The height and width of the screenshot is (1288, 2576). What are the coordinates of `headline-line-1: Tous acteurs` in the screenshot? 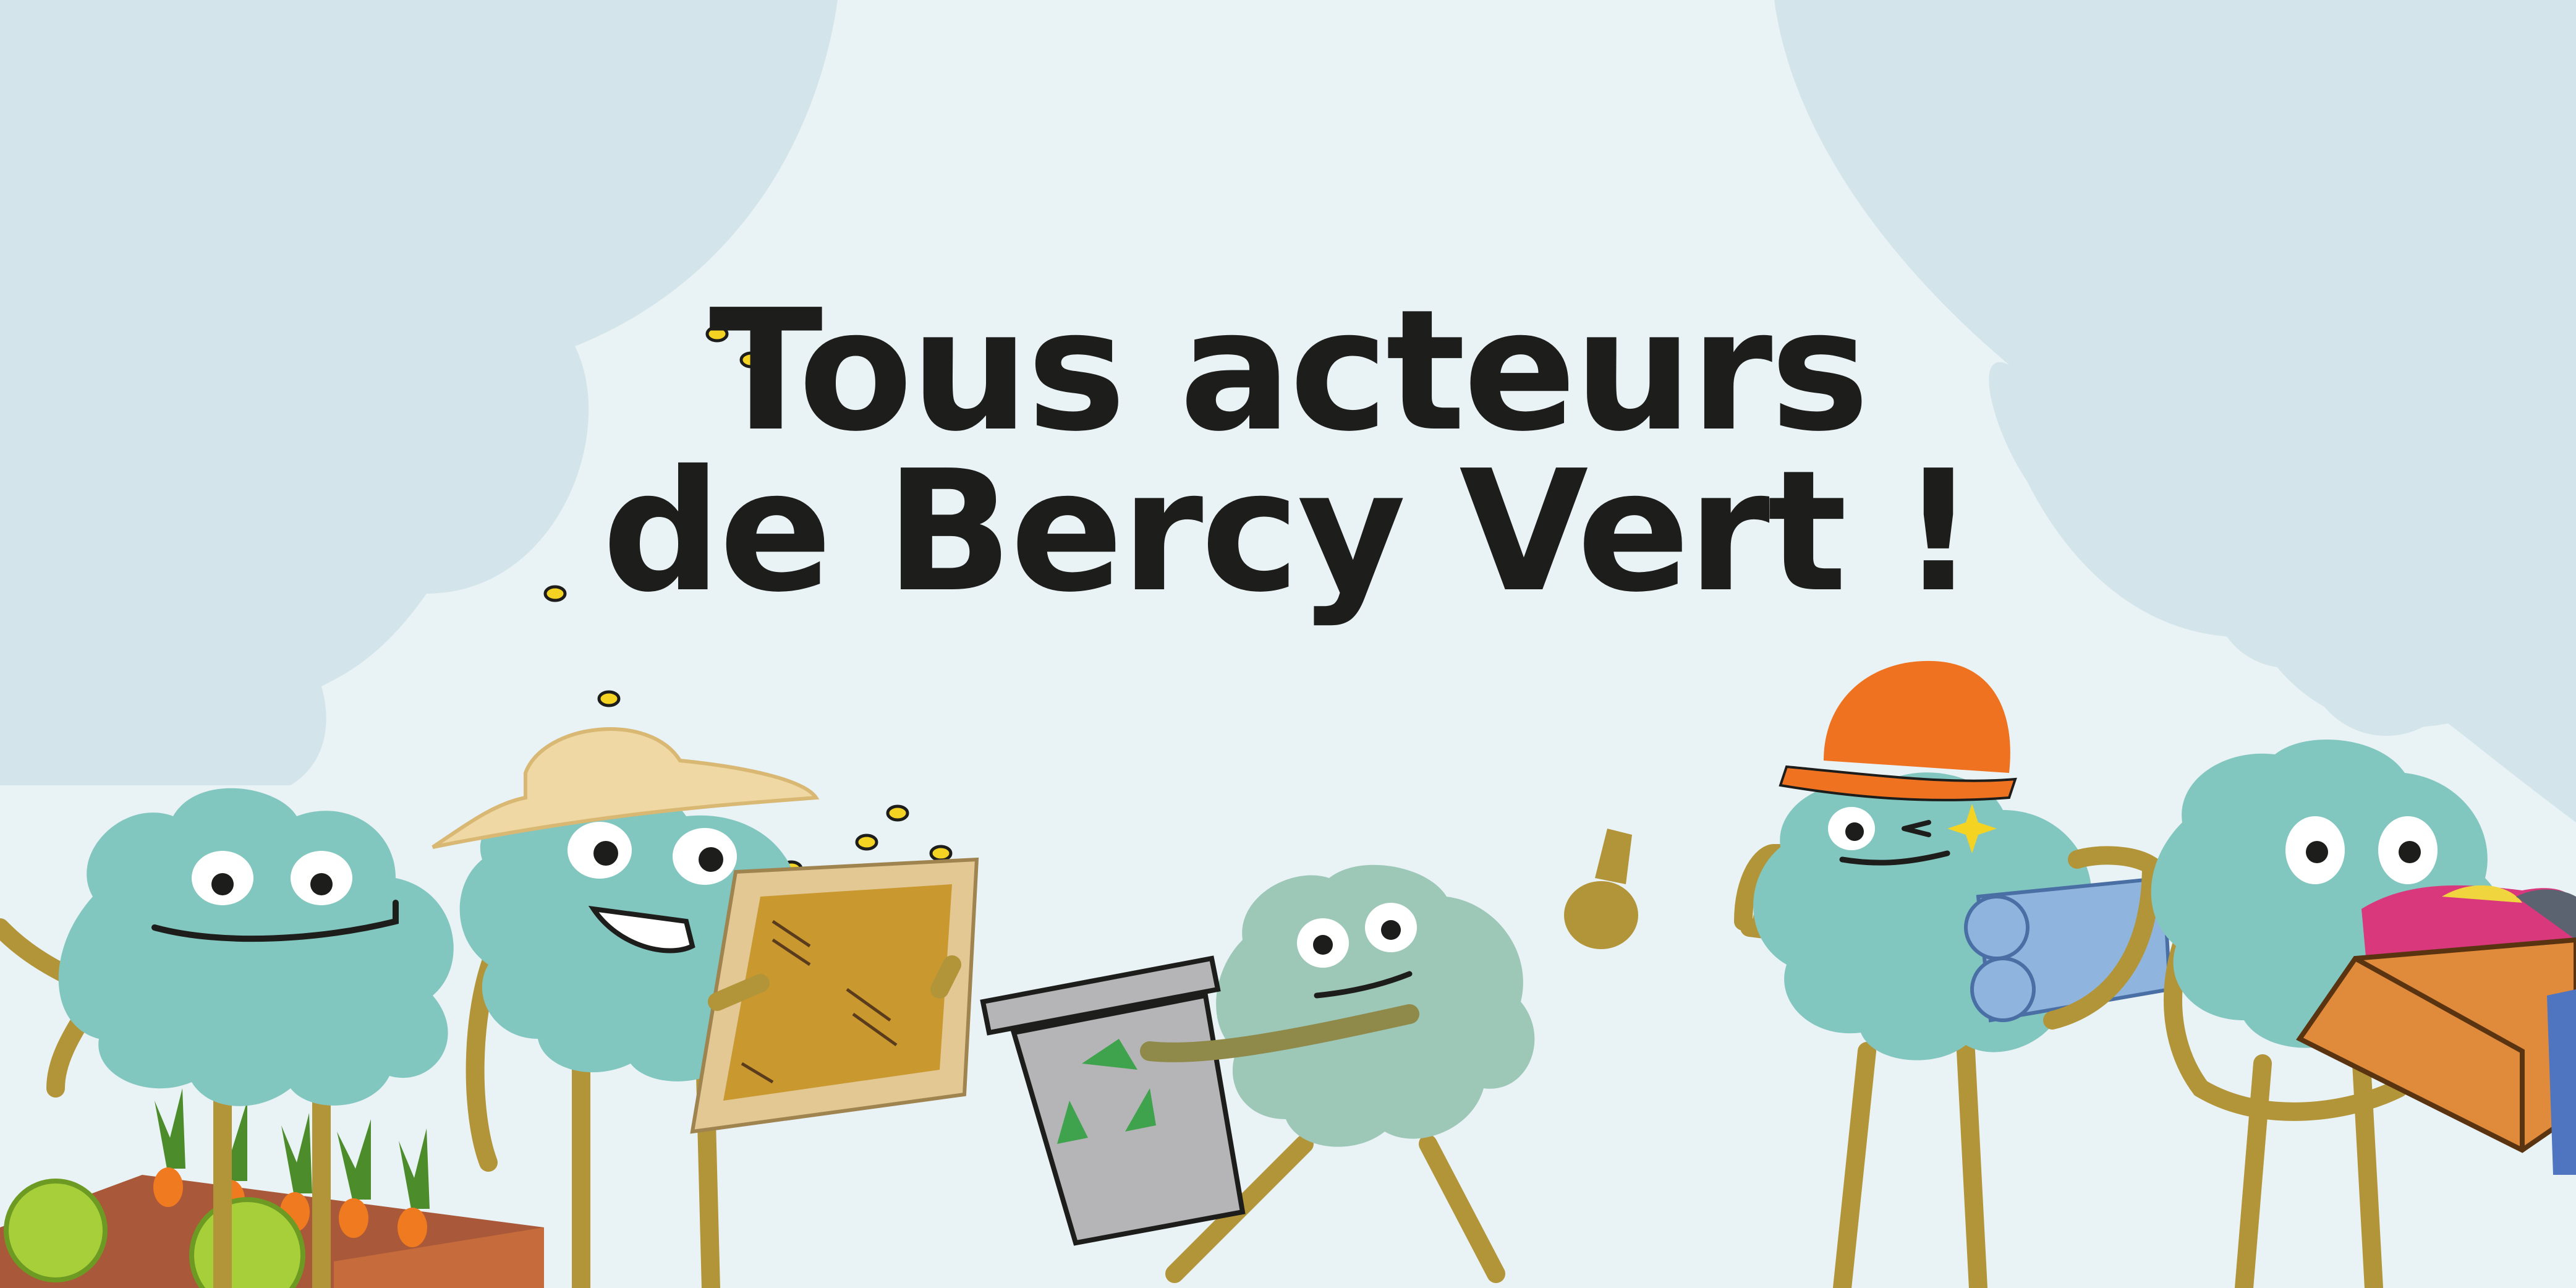 It's located at (1288, 370).